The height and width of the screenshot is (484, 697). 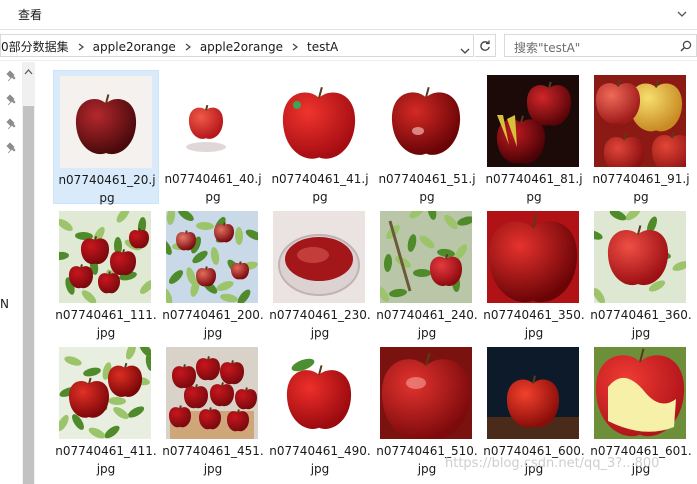 What do you see at coordinates (427, 324) in the screenshot?
I see `file-name: n07740461_240.jpg` at bounding box center [427, 324].